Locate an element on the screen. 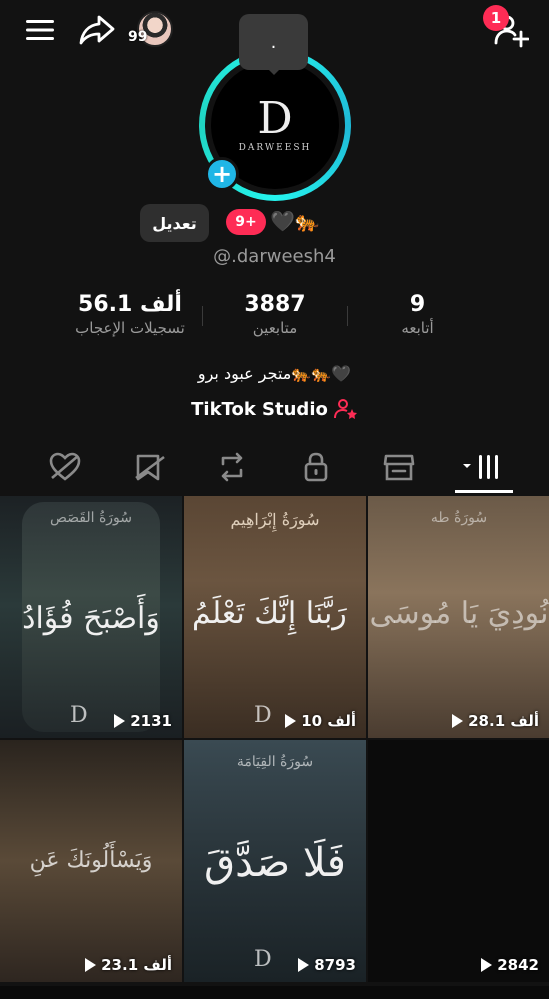  video-thumbnail: سُورَةُ القِيَامَة فَلَا صَدَّقَ D 8793 is located at coordinates (275, 861).